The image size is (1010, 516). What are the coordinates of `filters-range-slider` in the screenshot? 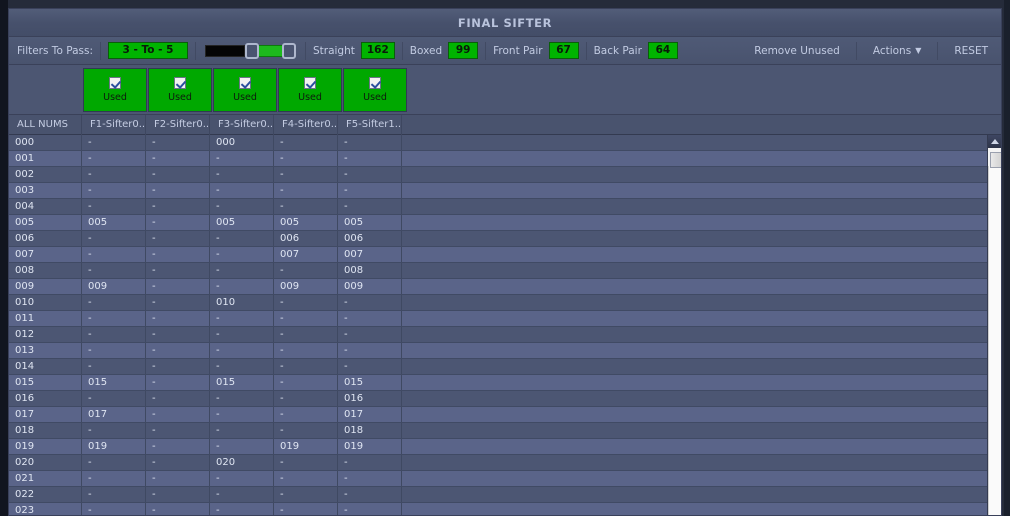 It's located at (250, 50).